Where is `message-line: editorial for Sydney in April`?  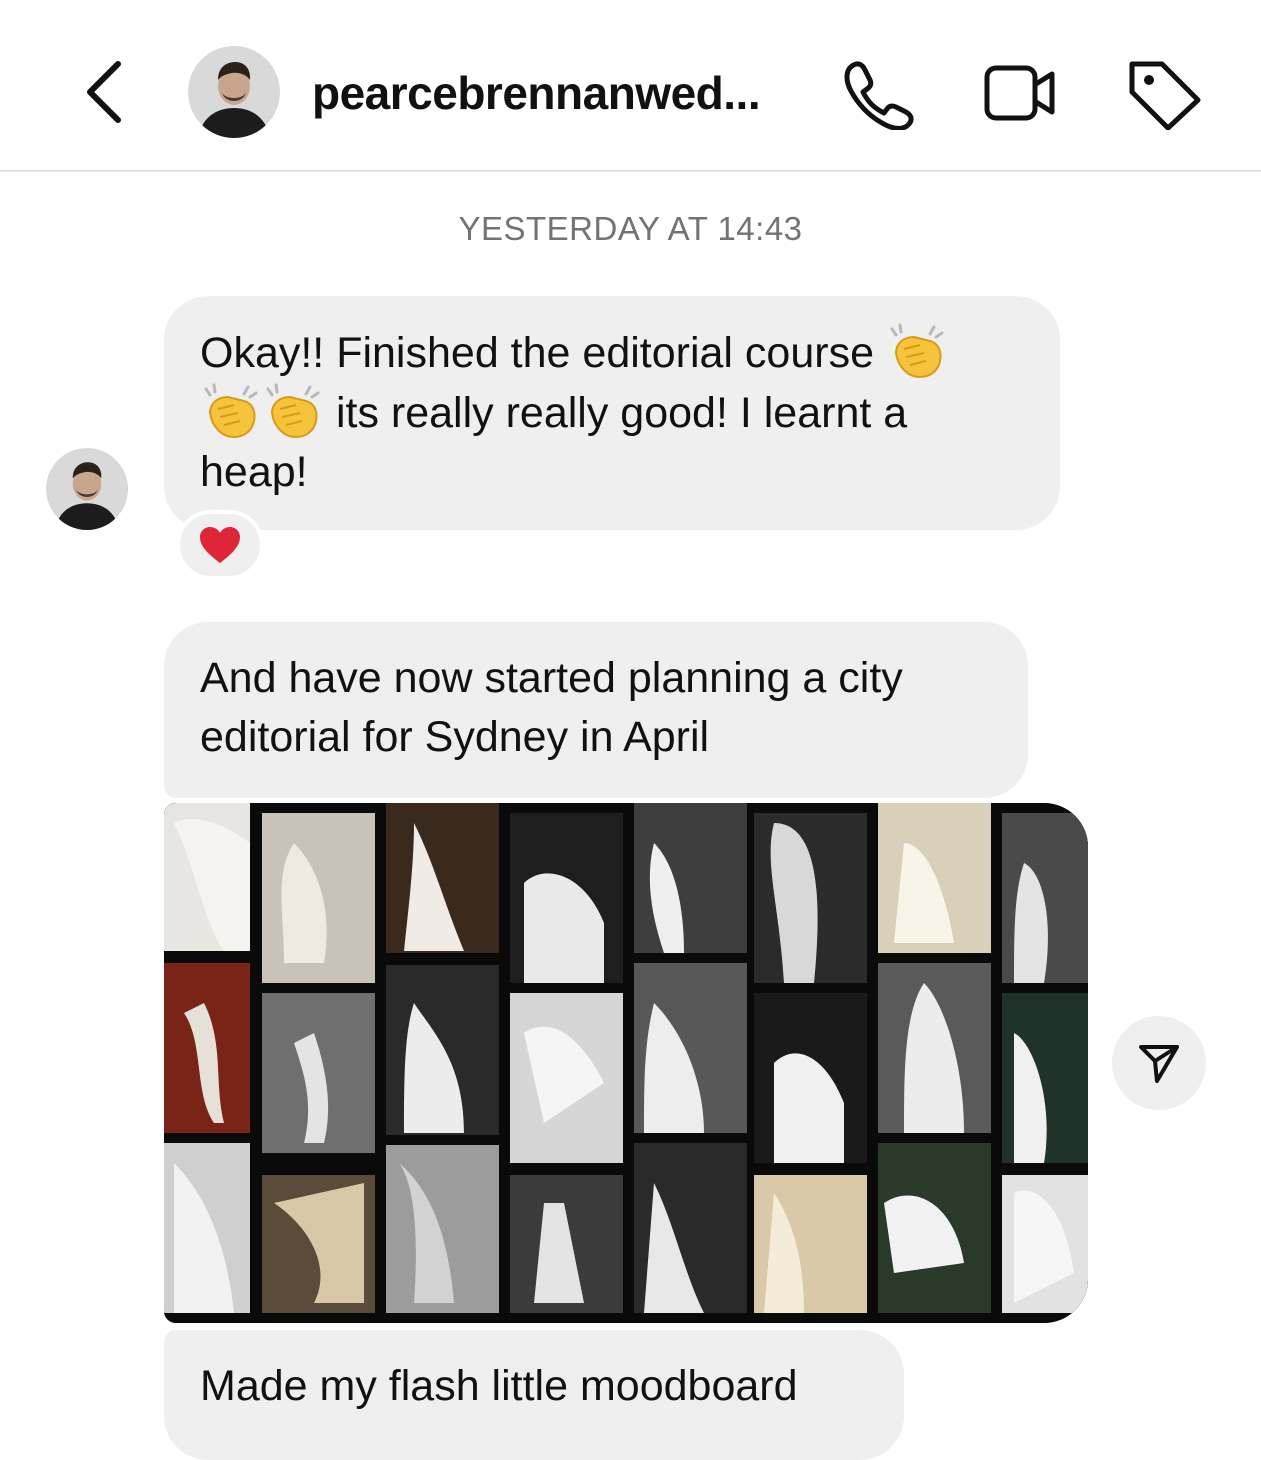 message-line: editorial for Sydney in April is located at coordinates (455, 737).